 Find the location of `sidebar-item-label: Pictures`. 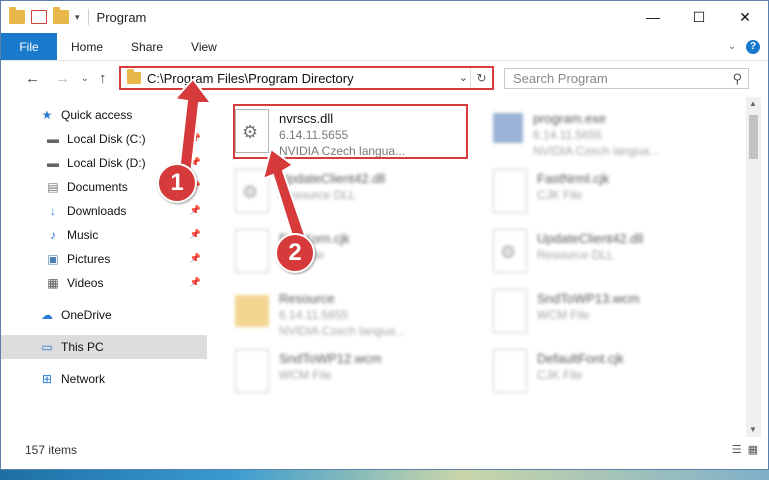

sidebar-item-label: Pictures is located at coordinates (89, 259).